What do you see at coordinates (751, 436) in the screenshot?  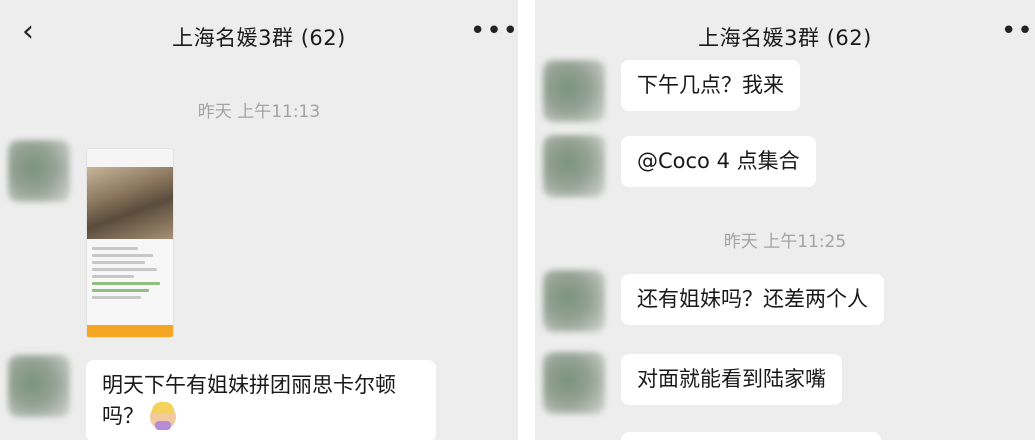 I see `message-bubble-partial` at bounding box center [751, 436].